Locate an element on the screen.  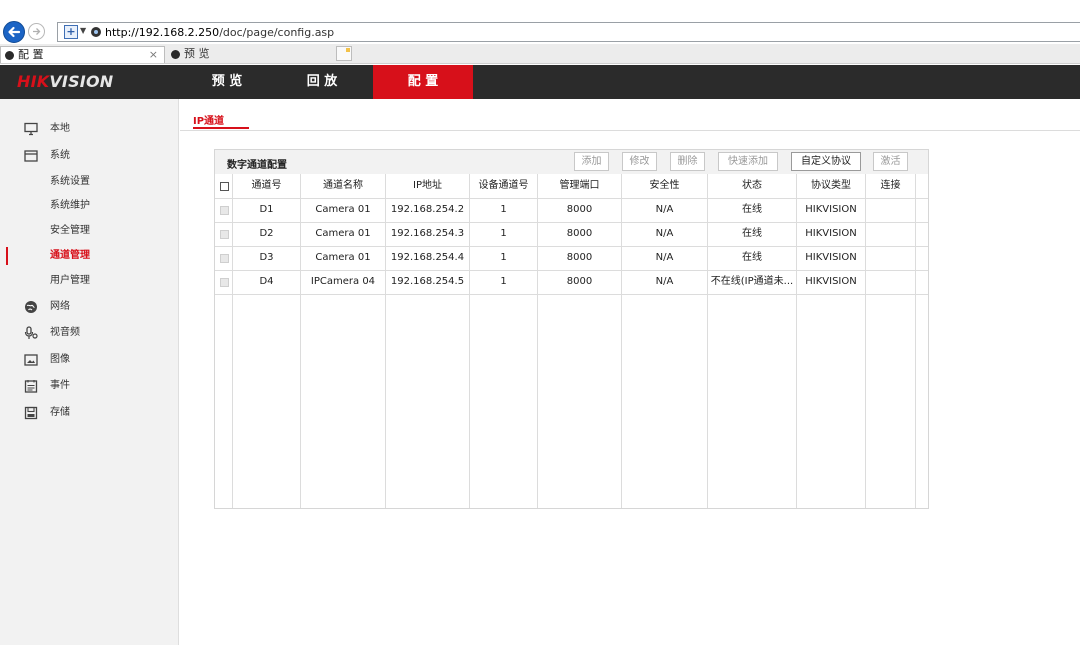
sidebar-item-security: 安全管理 is located at coordinates (89, 231).